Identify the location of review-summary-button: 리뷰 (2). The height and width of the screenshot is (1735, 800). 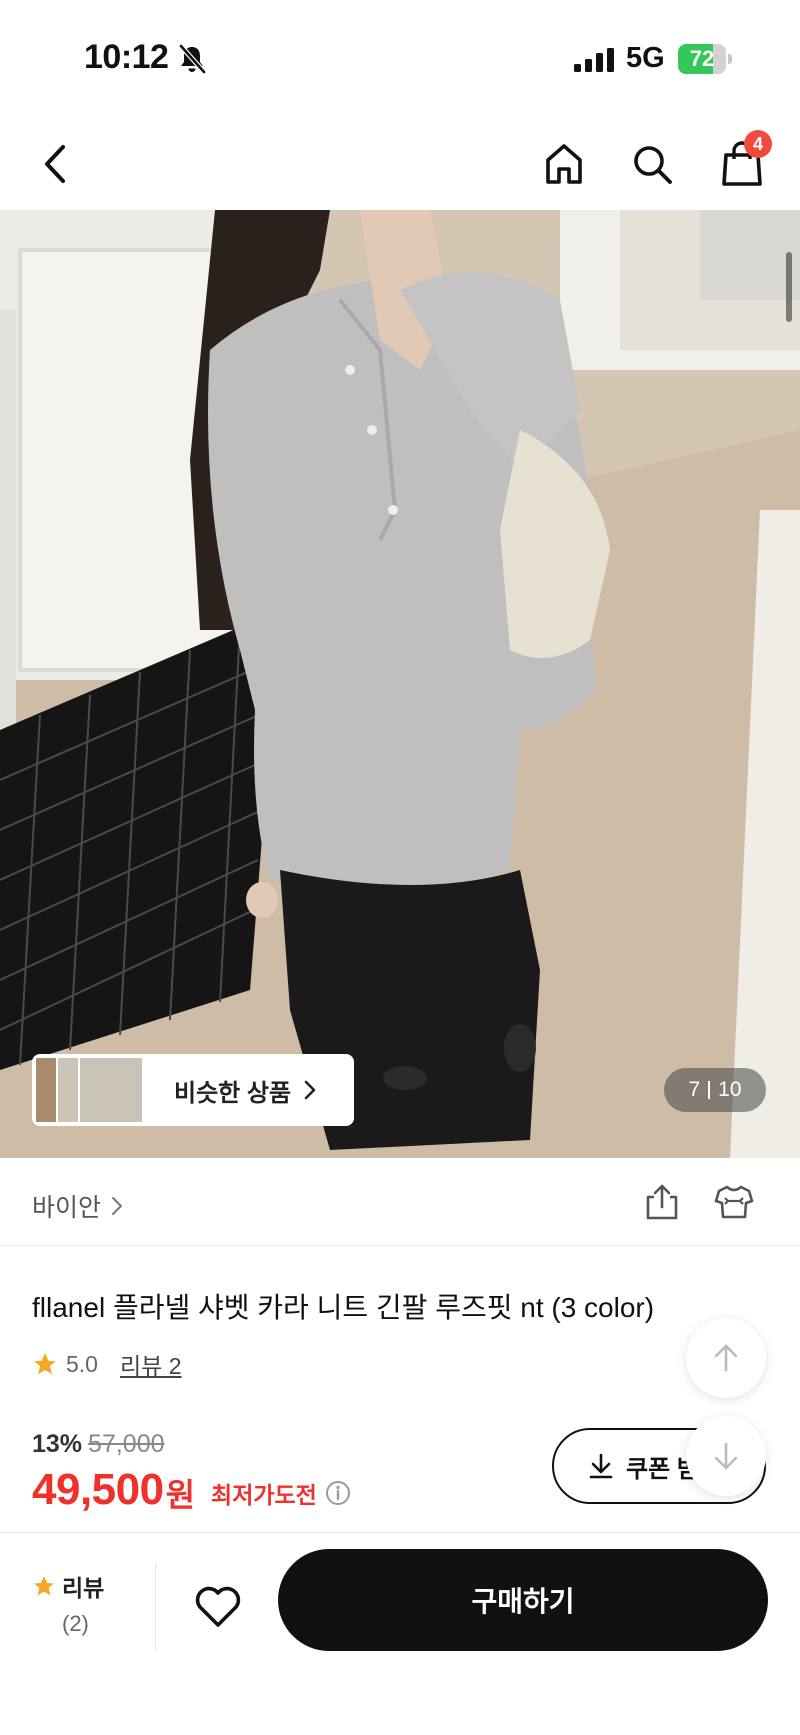
(86, 1604).